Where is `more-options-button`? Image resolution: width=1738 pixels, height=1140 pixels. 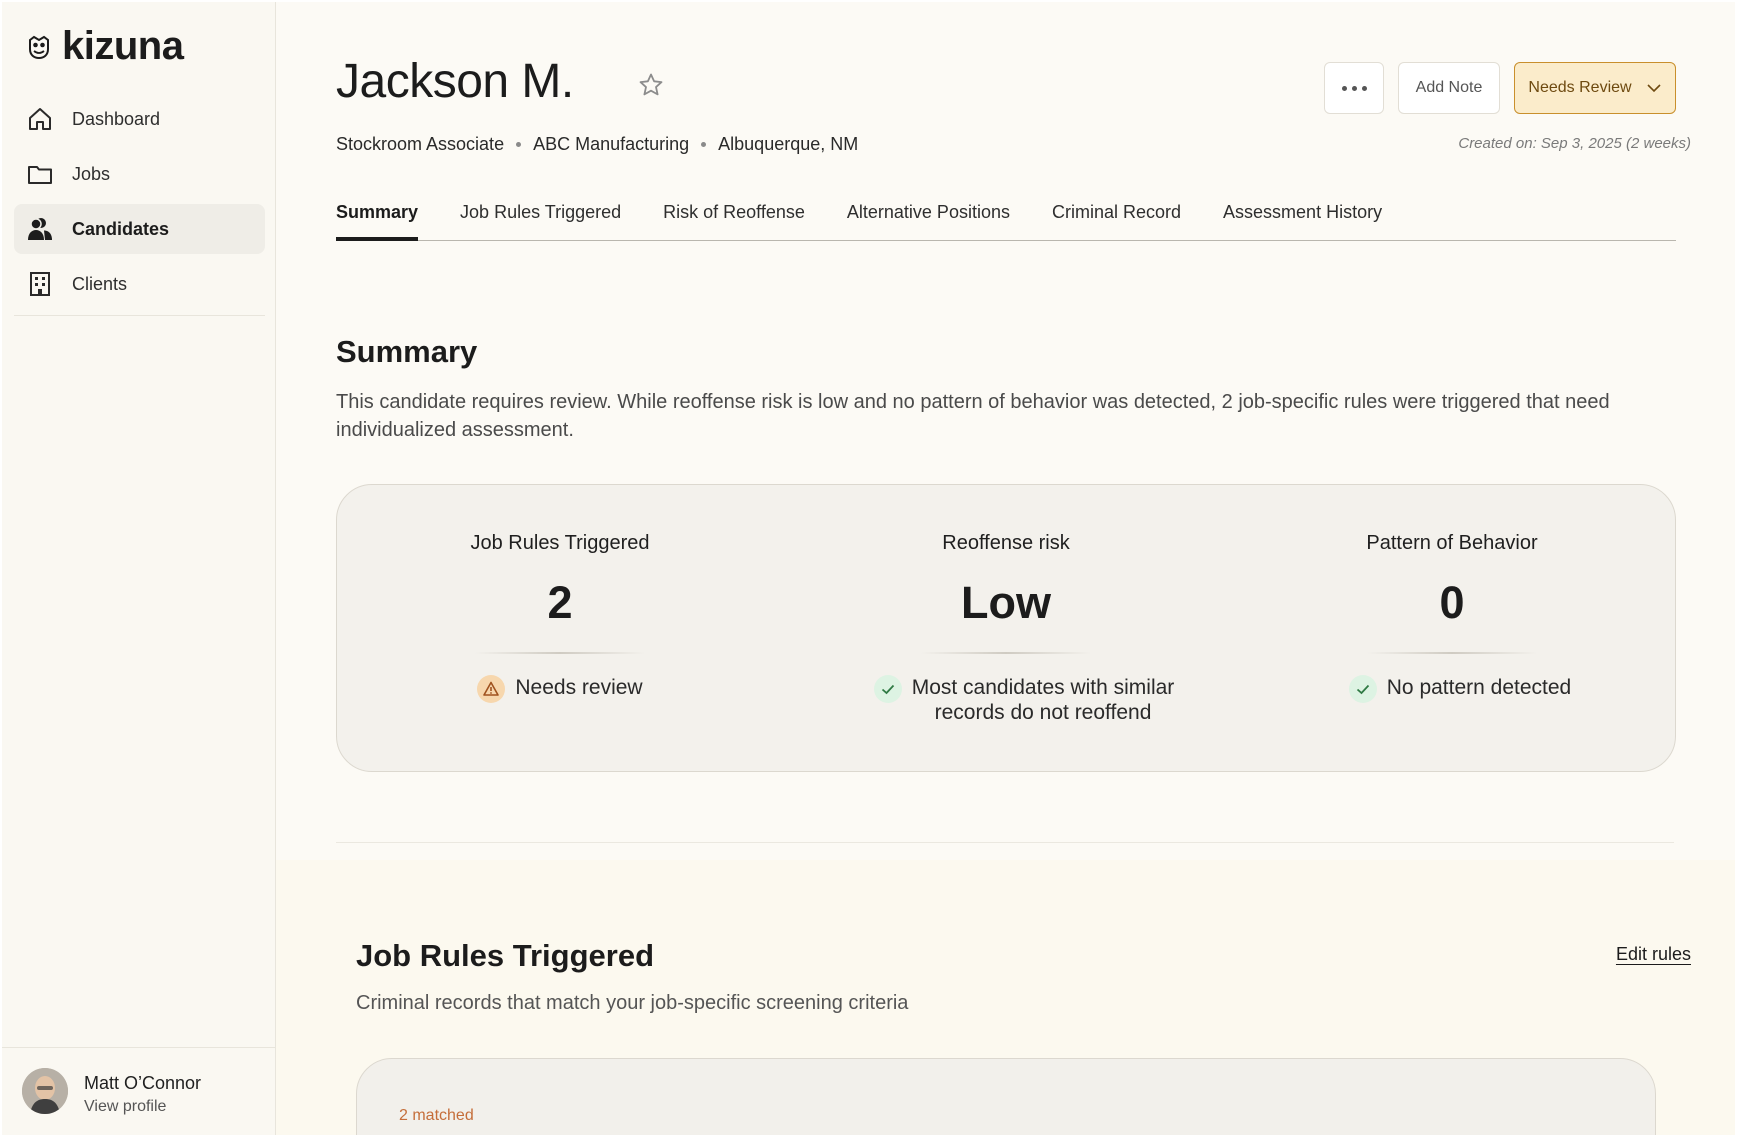 more-options-button is located at coordinates (1354, 88).